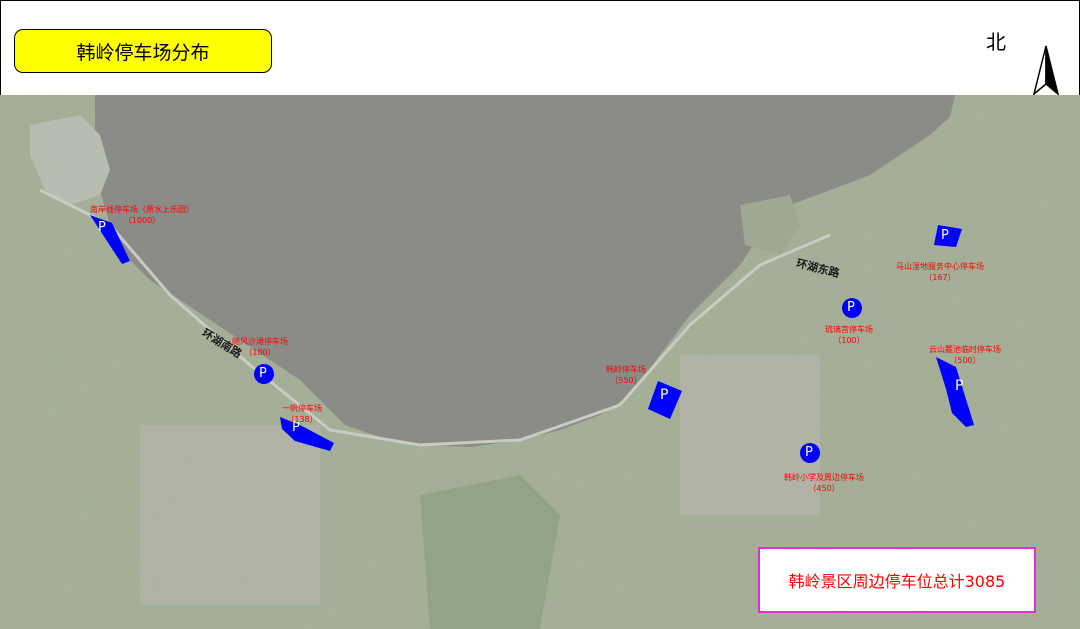  I want to click on parking-name: 随风沙滩停车场, so click(260, 341).